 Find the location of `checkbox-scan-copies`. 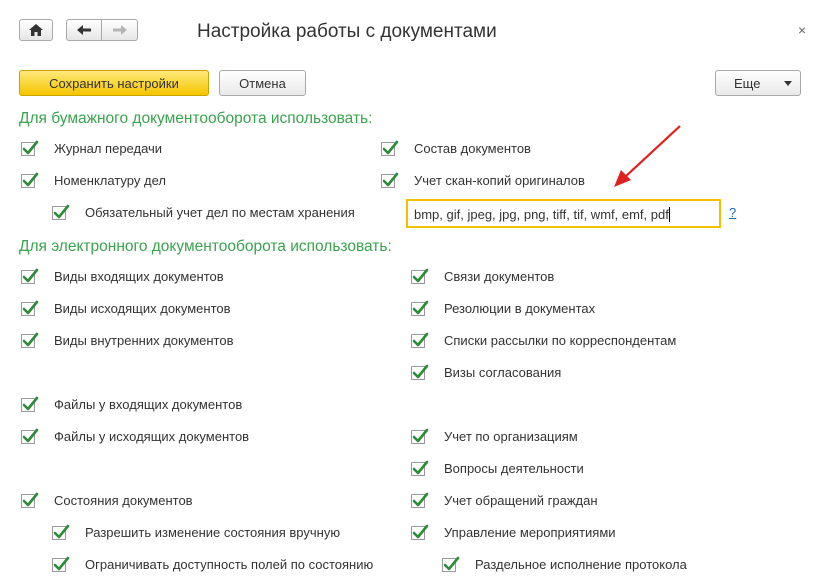

checkbox-scan-copies is located at coordinates (390, 180).